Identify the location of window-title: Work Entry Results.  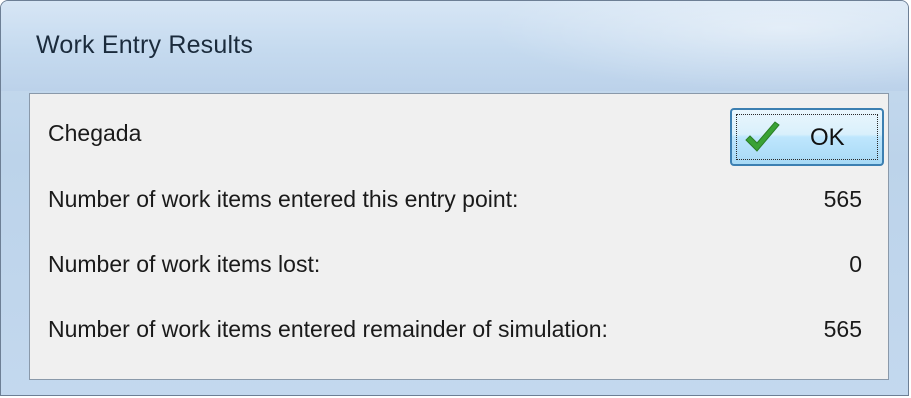
(145, 45).